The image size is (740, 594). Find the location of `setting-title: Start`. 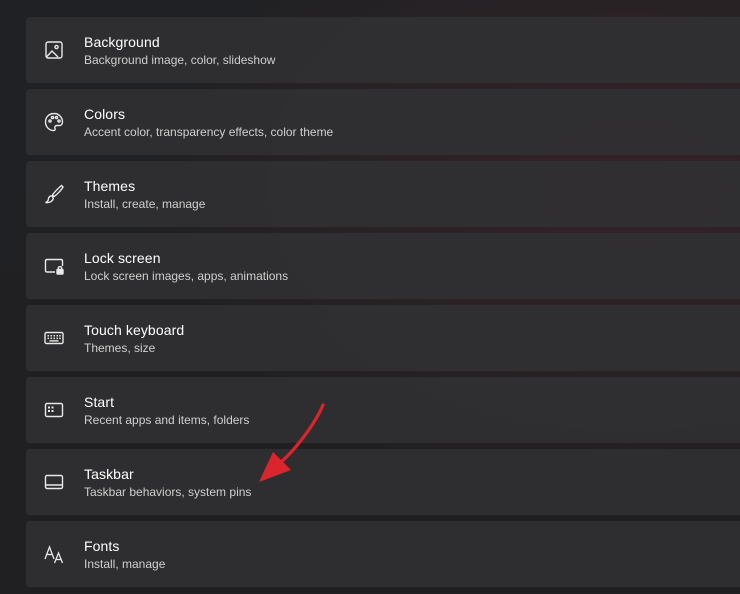

setting-title: Start is located at coordinates (99, 401).